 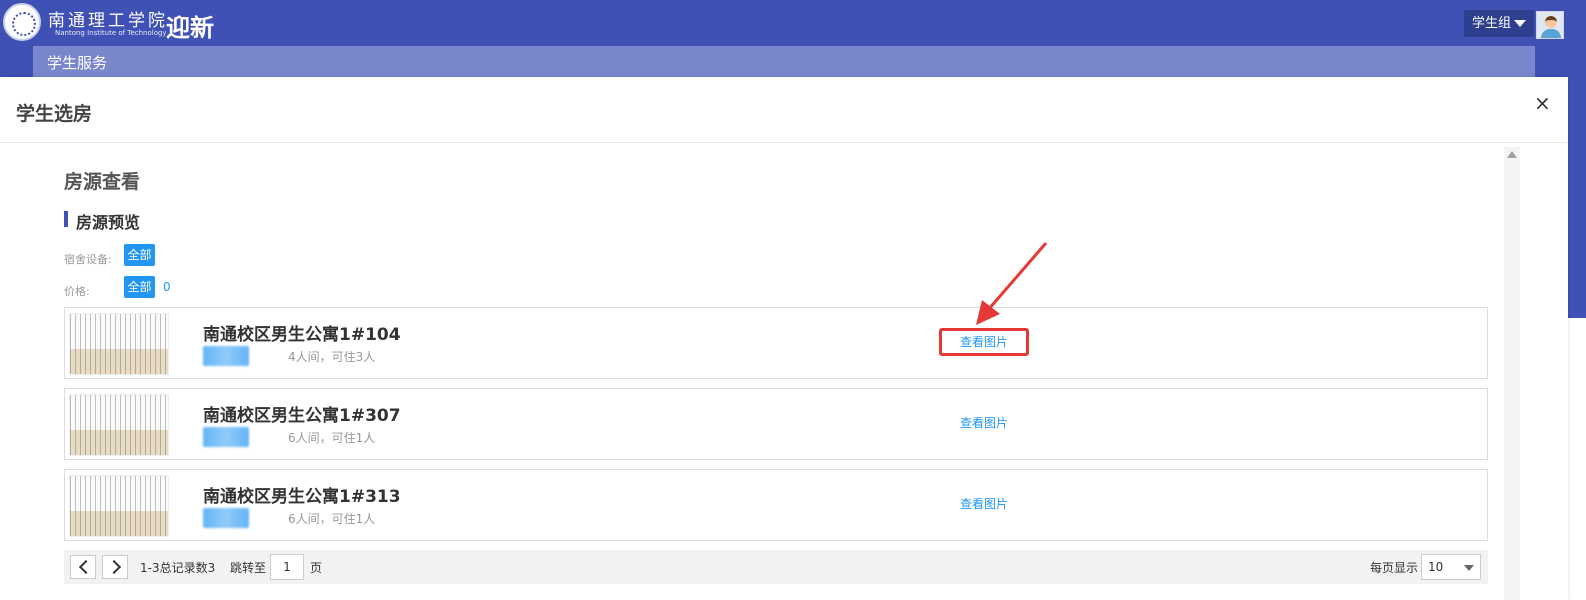 I want to click on room-row: 南通校区男生公寓1#313 6人间，可住1人 查看图片, so click(x=776, y=505).